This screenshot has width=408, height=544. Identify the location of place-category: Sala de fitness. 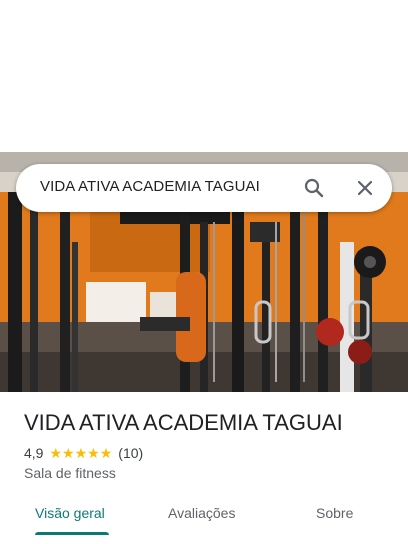
(70, 473).